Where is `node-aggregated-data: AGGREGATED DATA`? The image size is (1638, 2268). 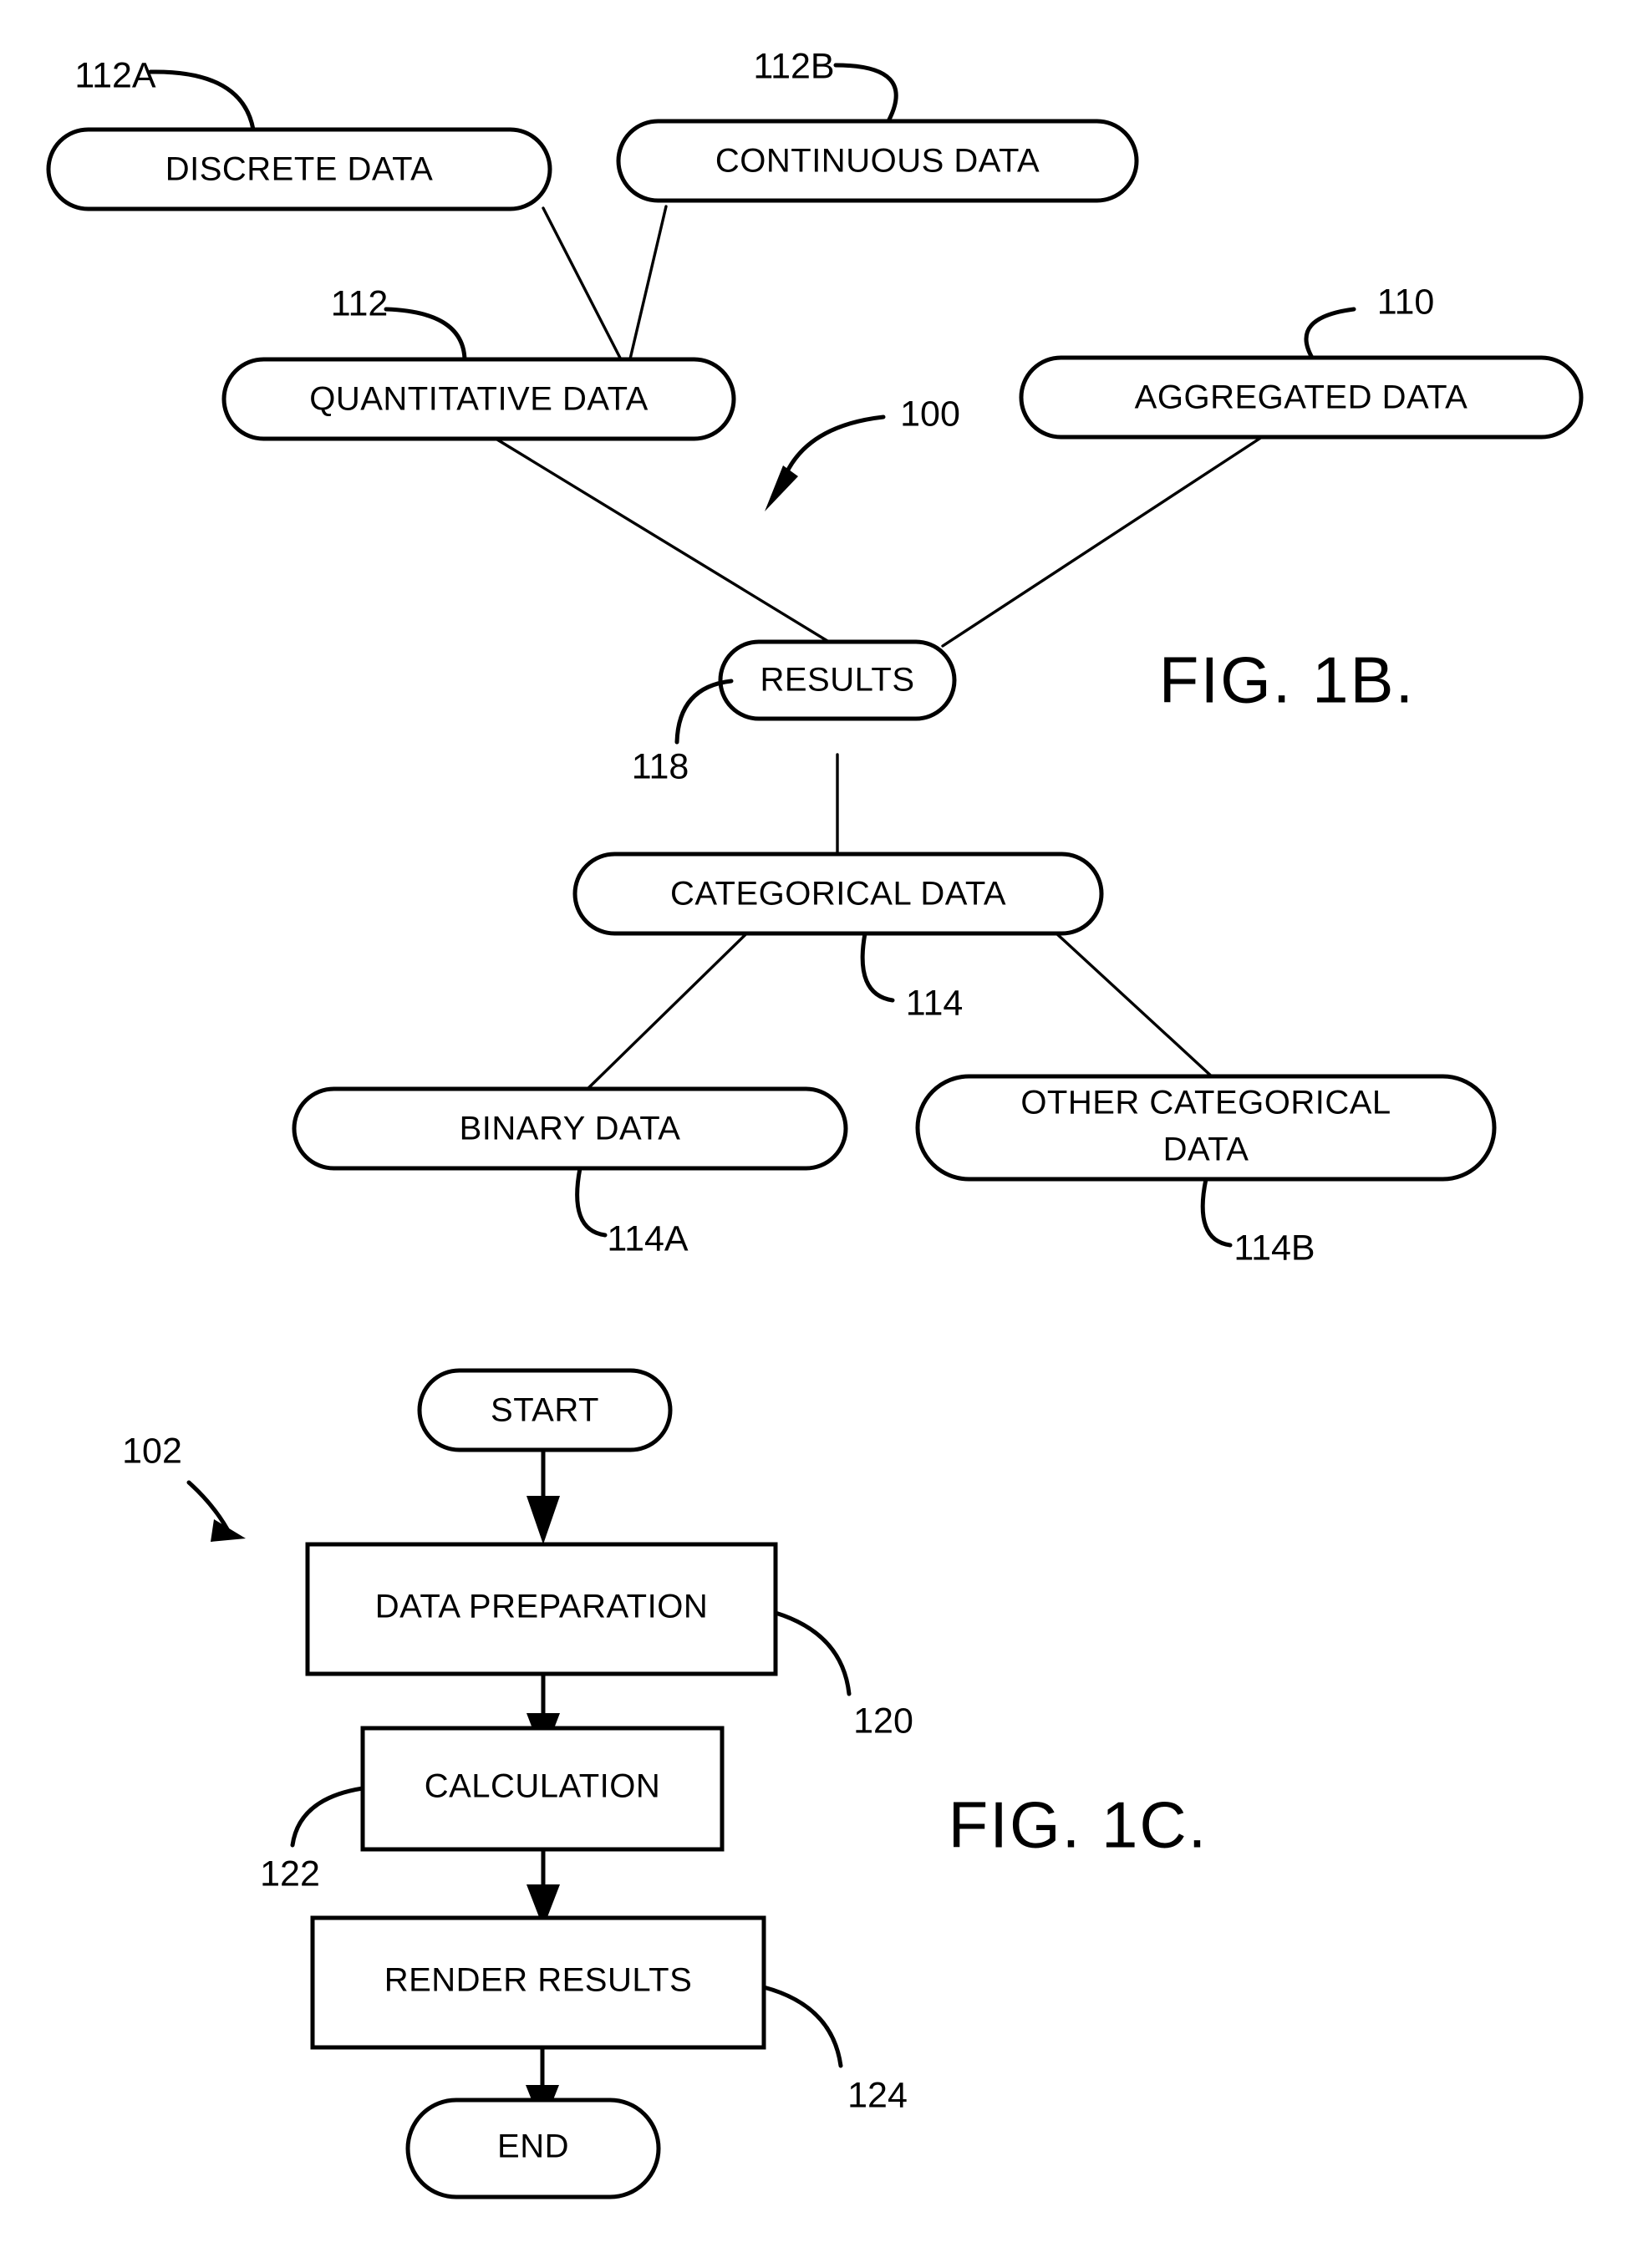
node-aggregated-data: AGGREGATED DATA is located at coordinates (1301, 397).